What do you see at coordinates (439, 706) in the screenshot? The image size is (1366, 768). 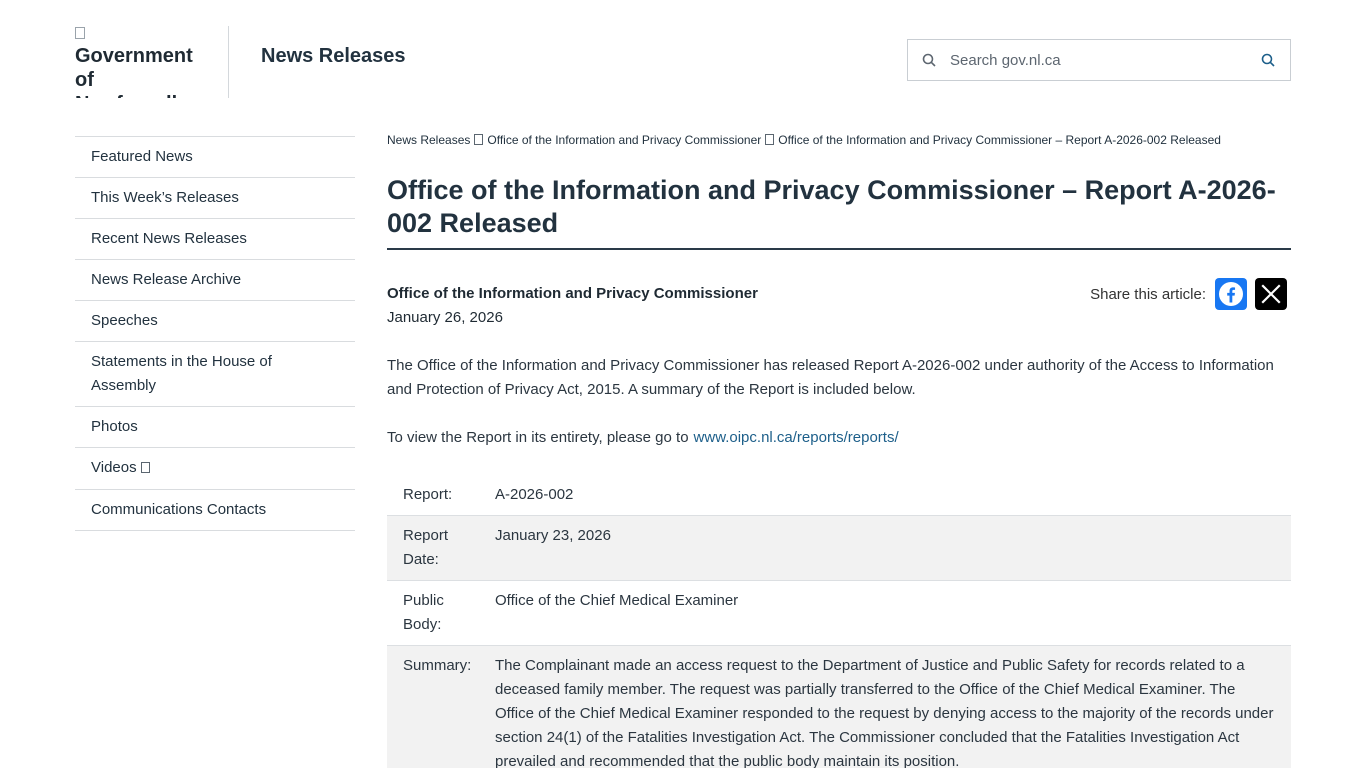 I see `table-key: Summary:` at bounding box center [439, 706].